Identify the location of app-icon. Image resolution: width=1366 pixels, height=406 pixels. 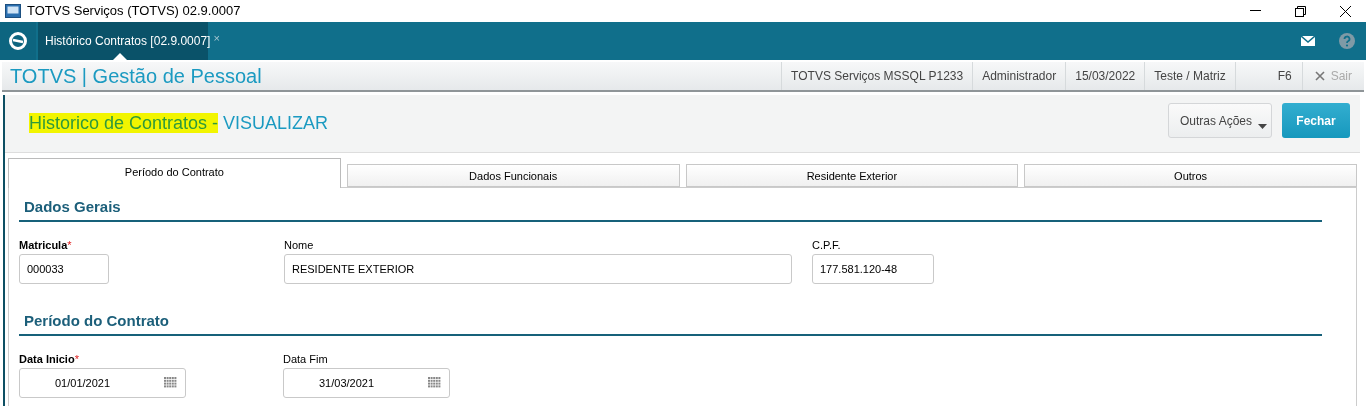
(13, 11).